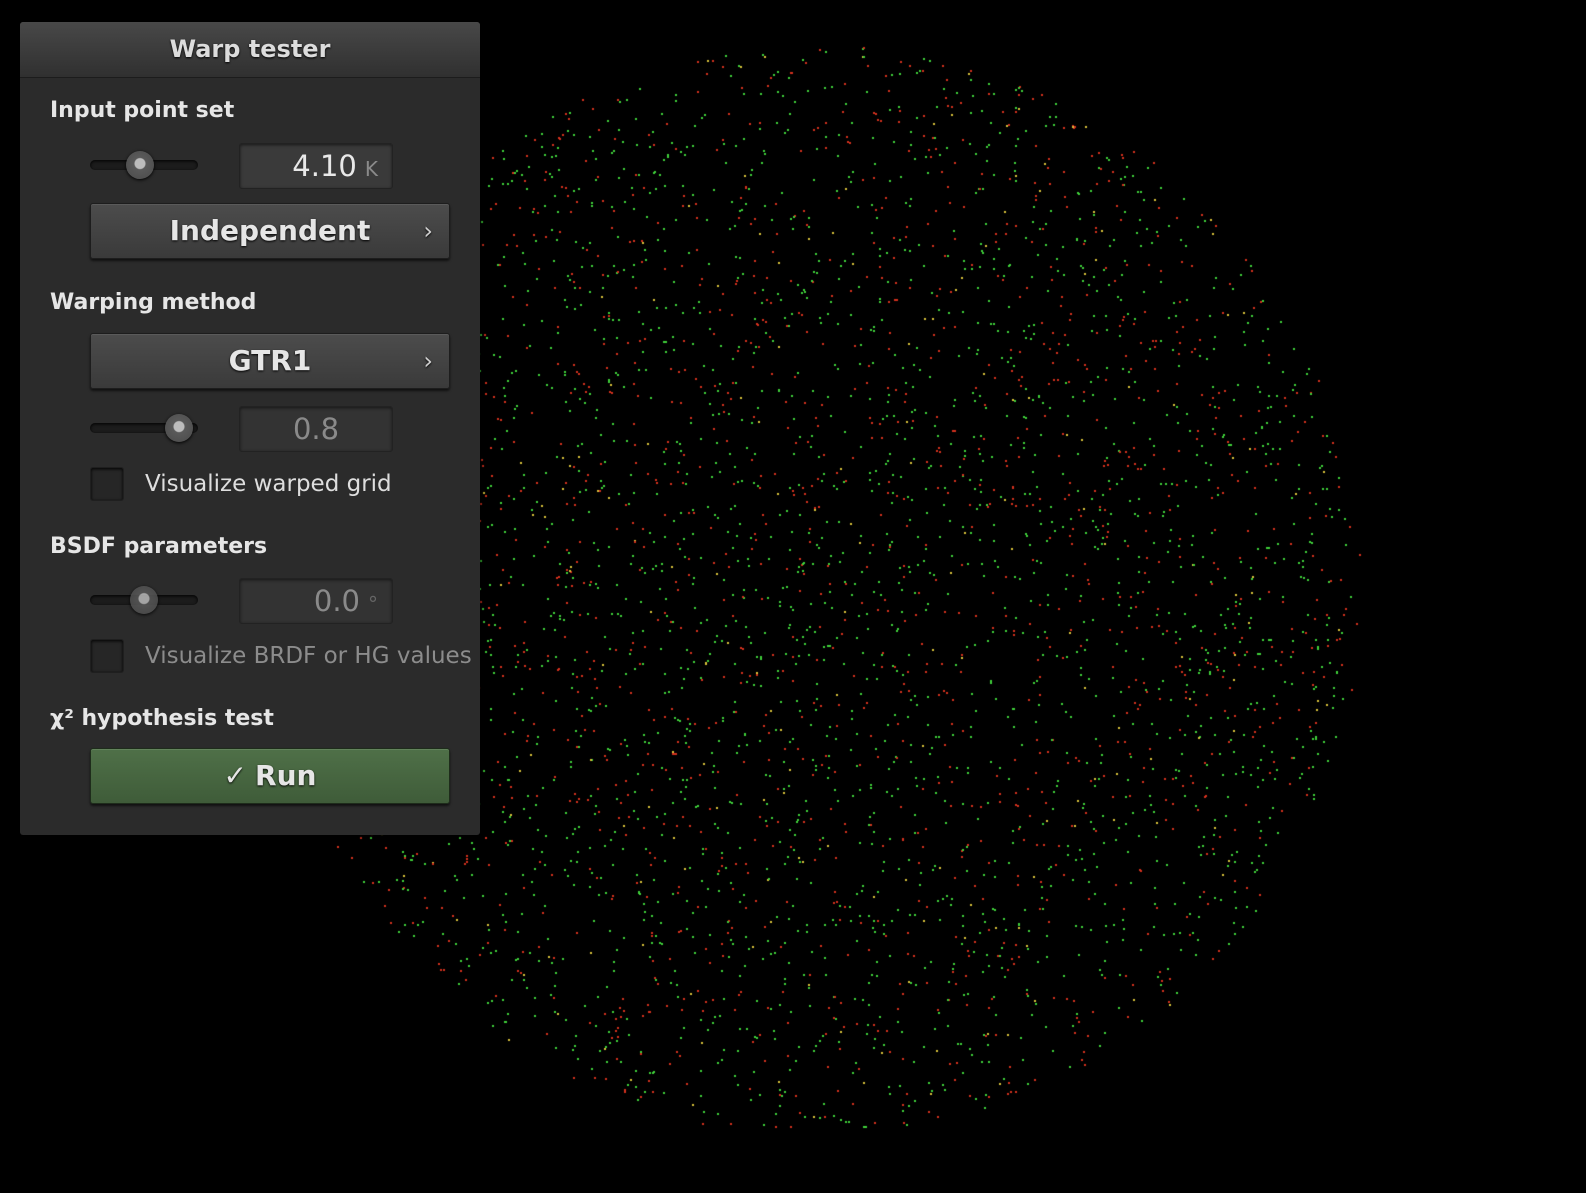 The width and height of the screenshot is (1586, 1193). What do you see at coordinates (336, 601) in the screenshot?
I see `bsdf-angle-value: 0.0` at bounding box center [336, 601].